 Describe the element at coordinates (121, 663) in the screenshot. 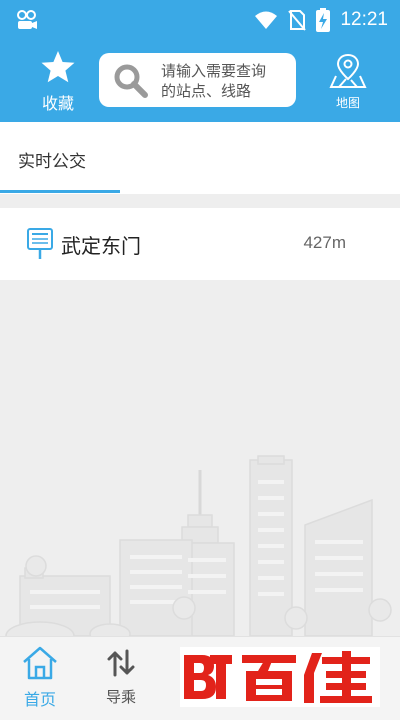

I see `transfer-arrows-icon` at that location.